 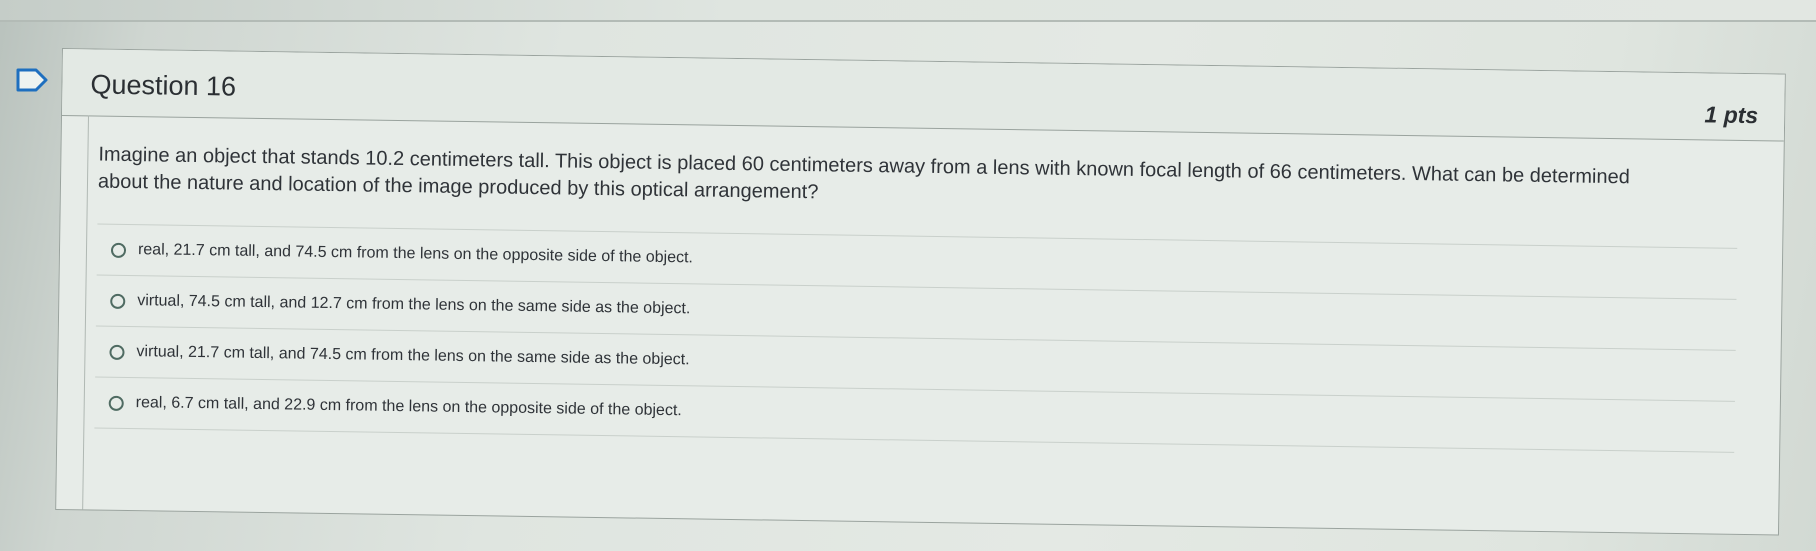 What do you see at coordinates (163, 85) in the screenshot?
I see `question-title: Question 16` at bounding box center [163, 85].